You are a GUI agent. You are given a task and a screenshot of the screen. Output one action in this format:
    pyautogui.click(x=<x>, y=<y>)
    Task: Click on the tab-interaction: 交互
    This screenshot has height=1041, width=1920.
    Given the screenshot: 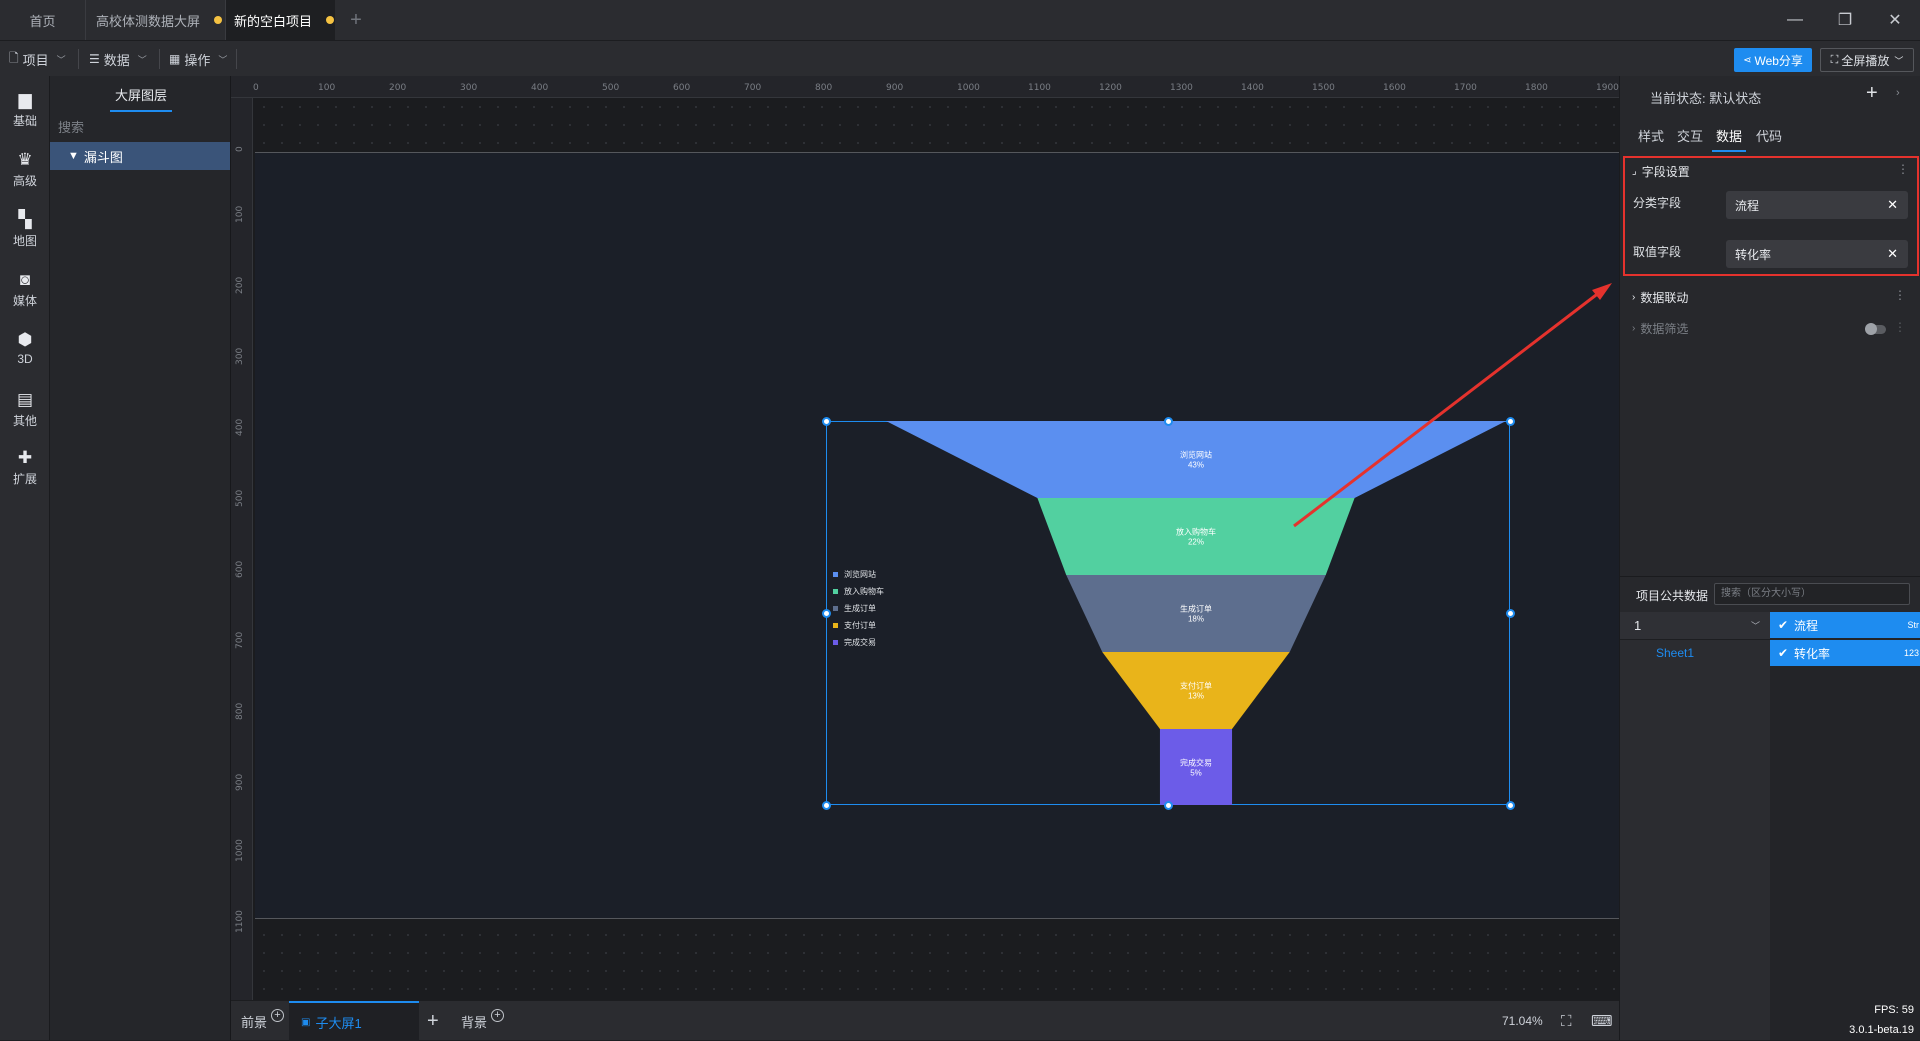 What is the action you would take?
    pyautogui.click(x=1690, y=139)
    